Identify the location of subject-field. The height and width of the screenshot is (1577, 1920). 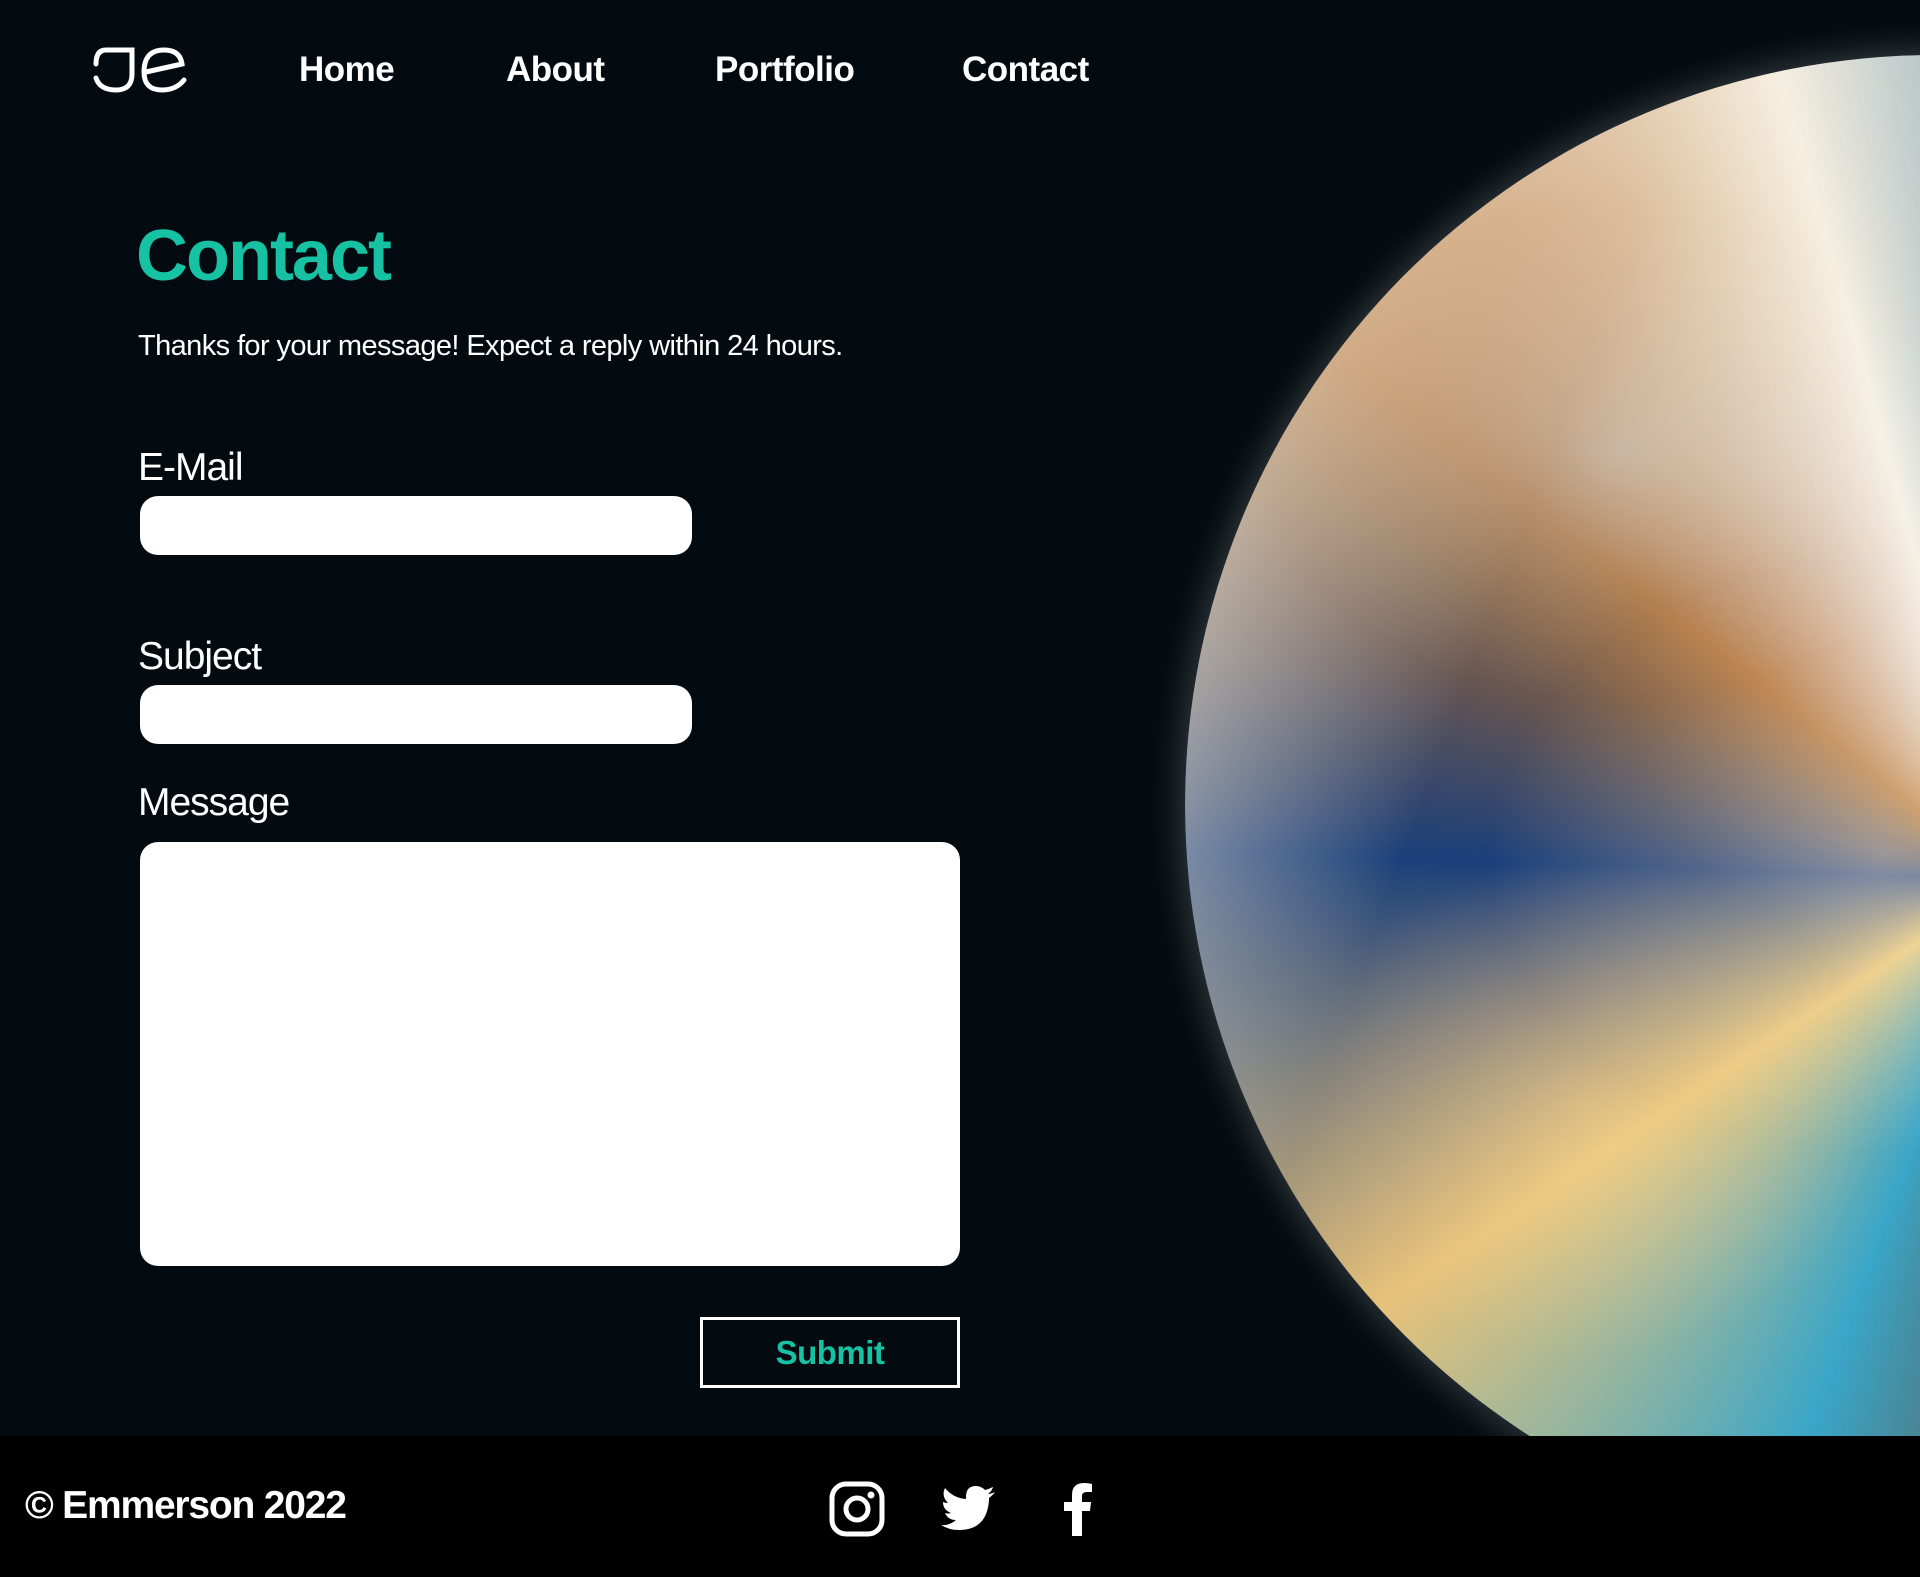
(416, 714).